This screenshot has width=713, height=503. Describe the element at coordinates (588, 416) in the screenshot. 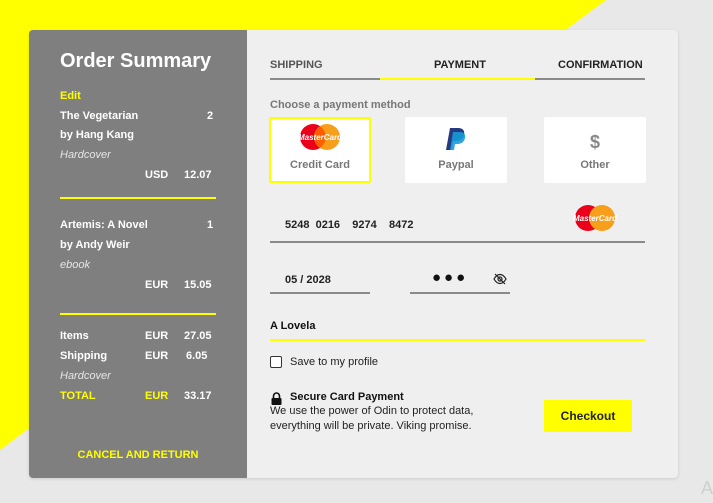

I see `checkout-button: Checkout` at that location.